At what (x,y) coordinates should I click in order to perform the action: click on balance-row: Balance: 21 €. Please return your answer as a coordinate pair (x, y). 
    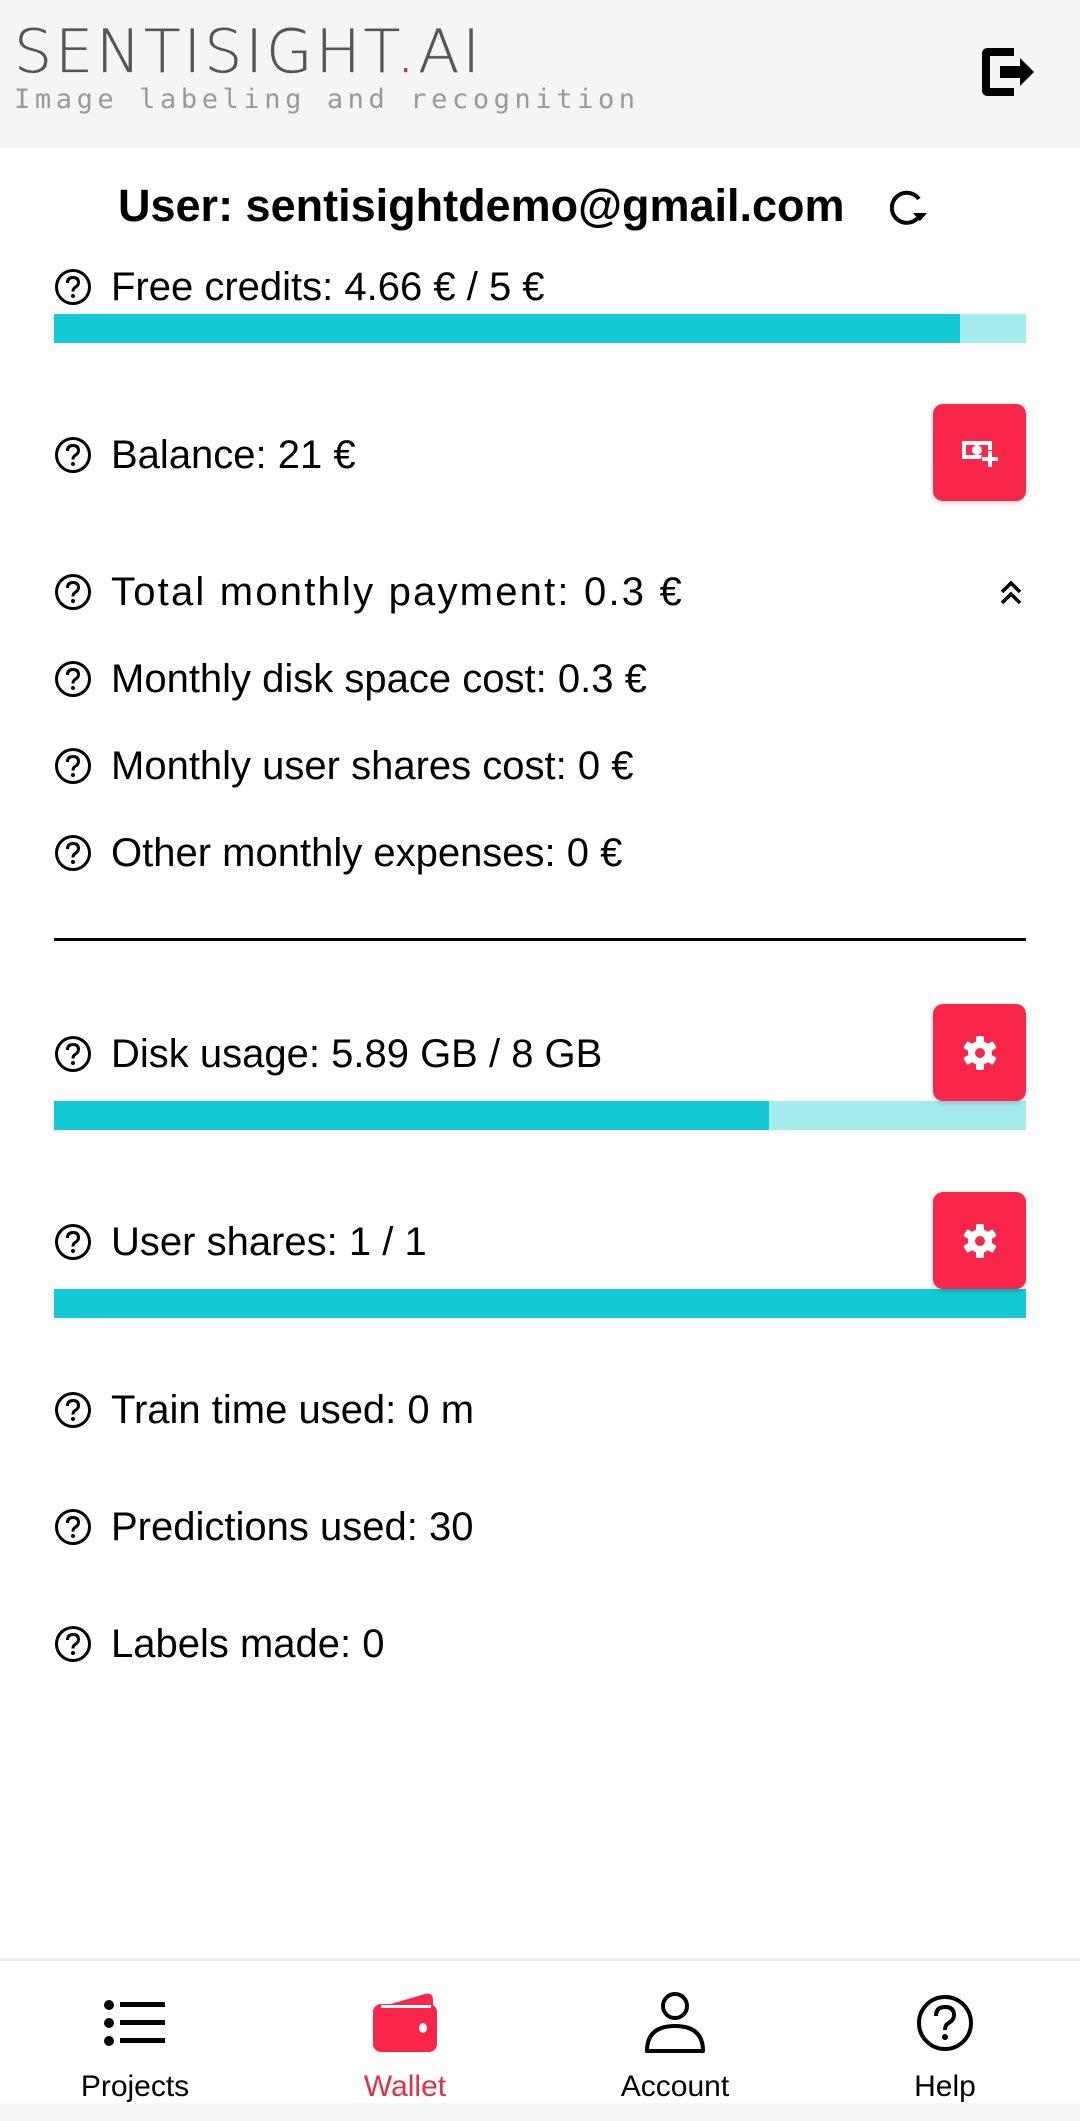
    Looking at the image, I should click on (205, 455).